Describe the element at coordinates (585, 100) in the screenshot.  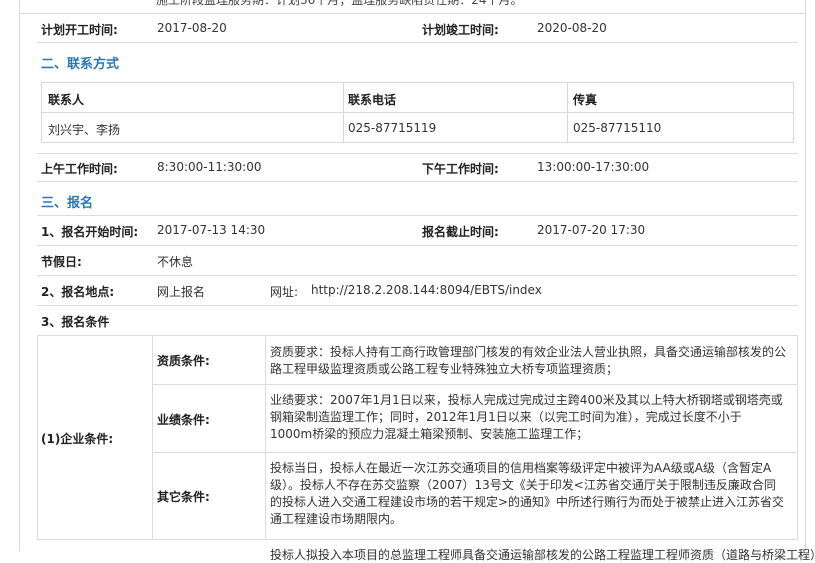
I see `contact-header-fax: 传真` at that location.